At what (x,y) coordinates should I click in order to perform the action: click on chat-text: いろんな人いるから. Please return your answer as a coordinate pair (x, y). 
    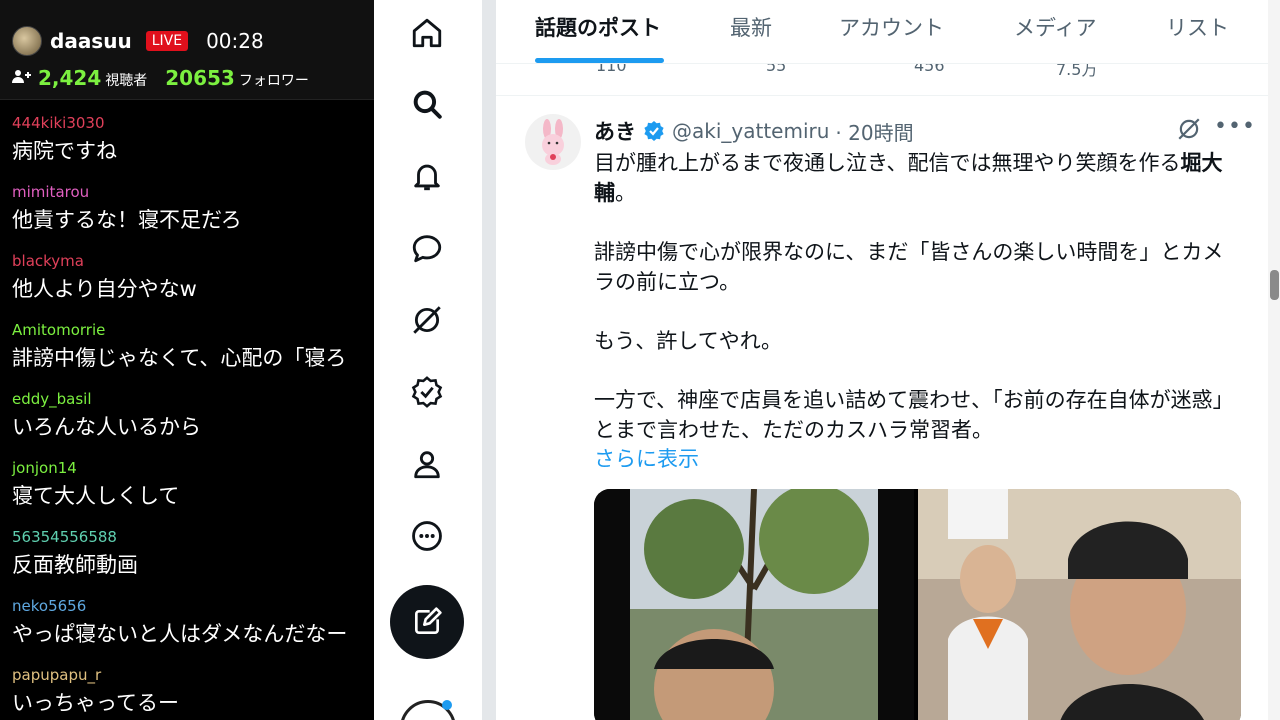
    Looking at the image, I should click on (106, 427).